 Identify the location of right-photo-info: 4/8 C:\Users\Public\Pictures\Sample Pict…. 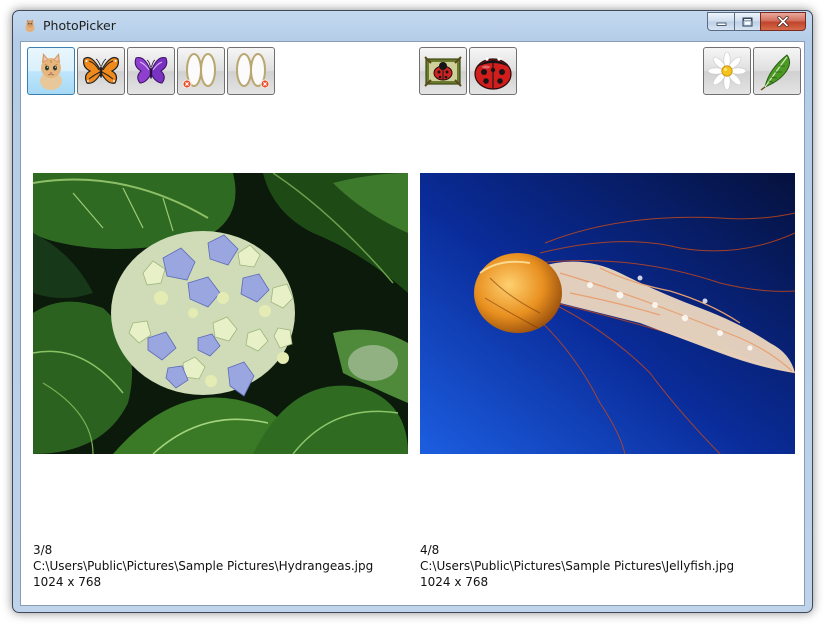
(577, 566).